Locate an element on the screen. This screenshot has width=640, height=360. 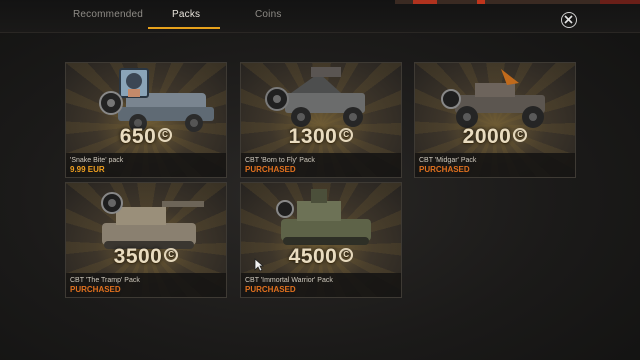
pack-name: CBT 'Immortal Warrior' Pack is located at coordinates (289, 280).